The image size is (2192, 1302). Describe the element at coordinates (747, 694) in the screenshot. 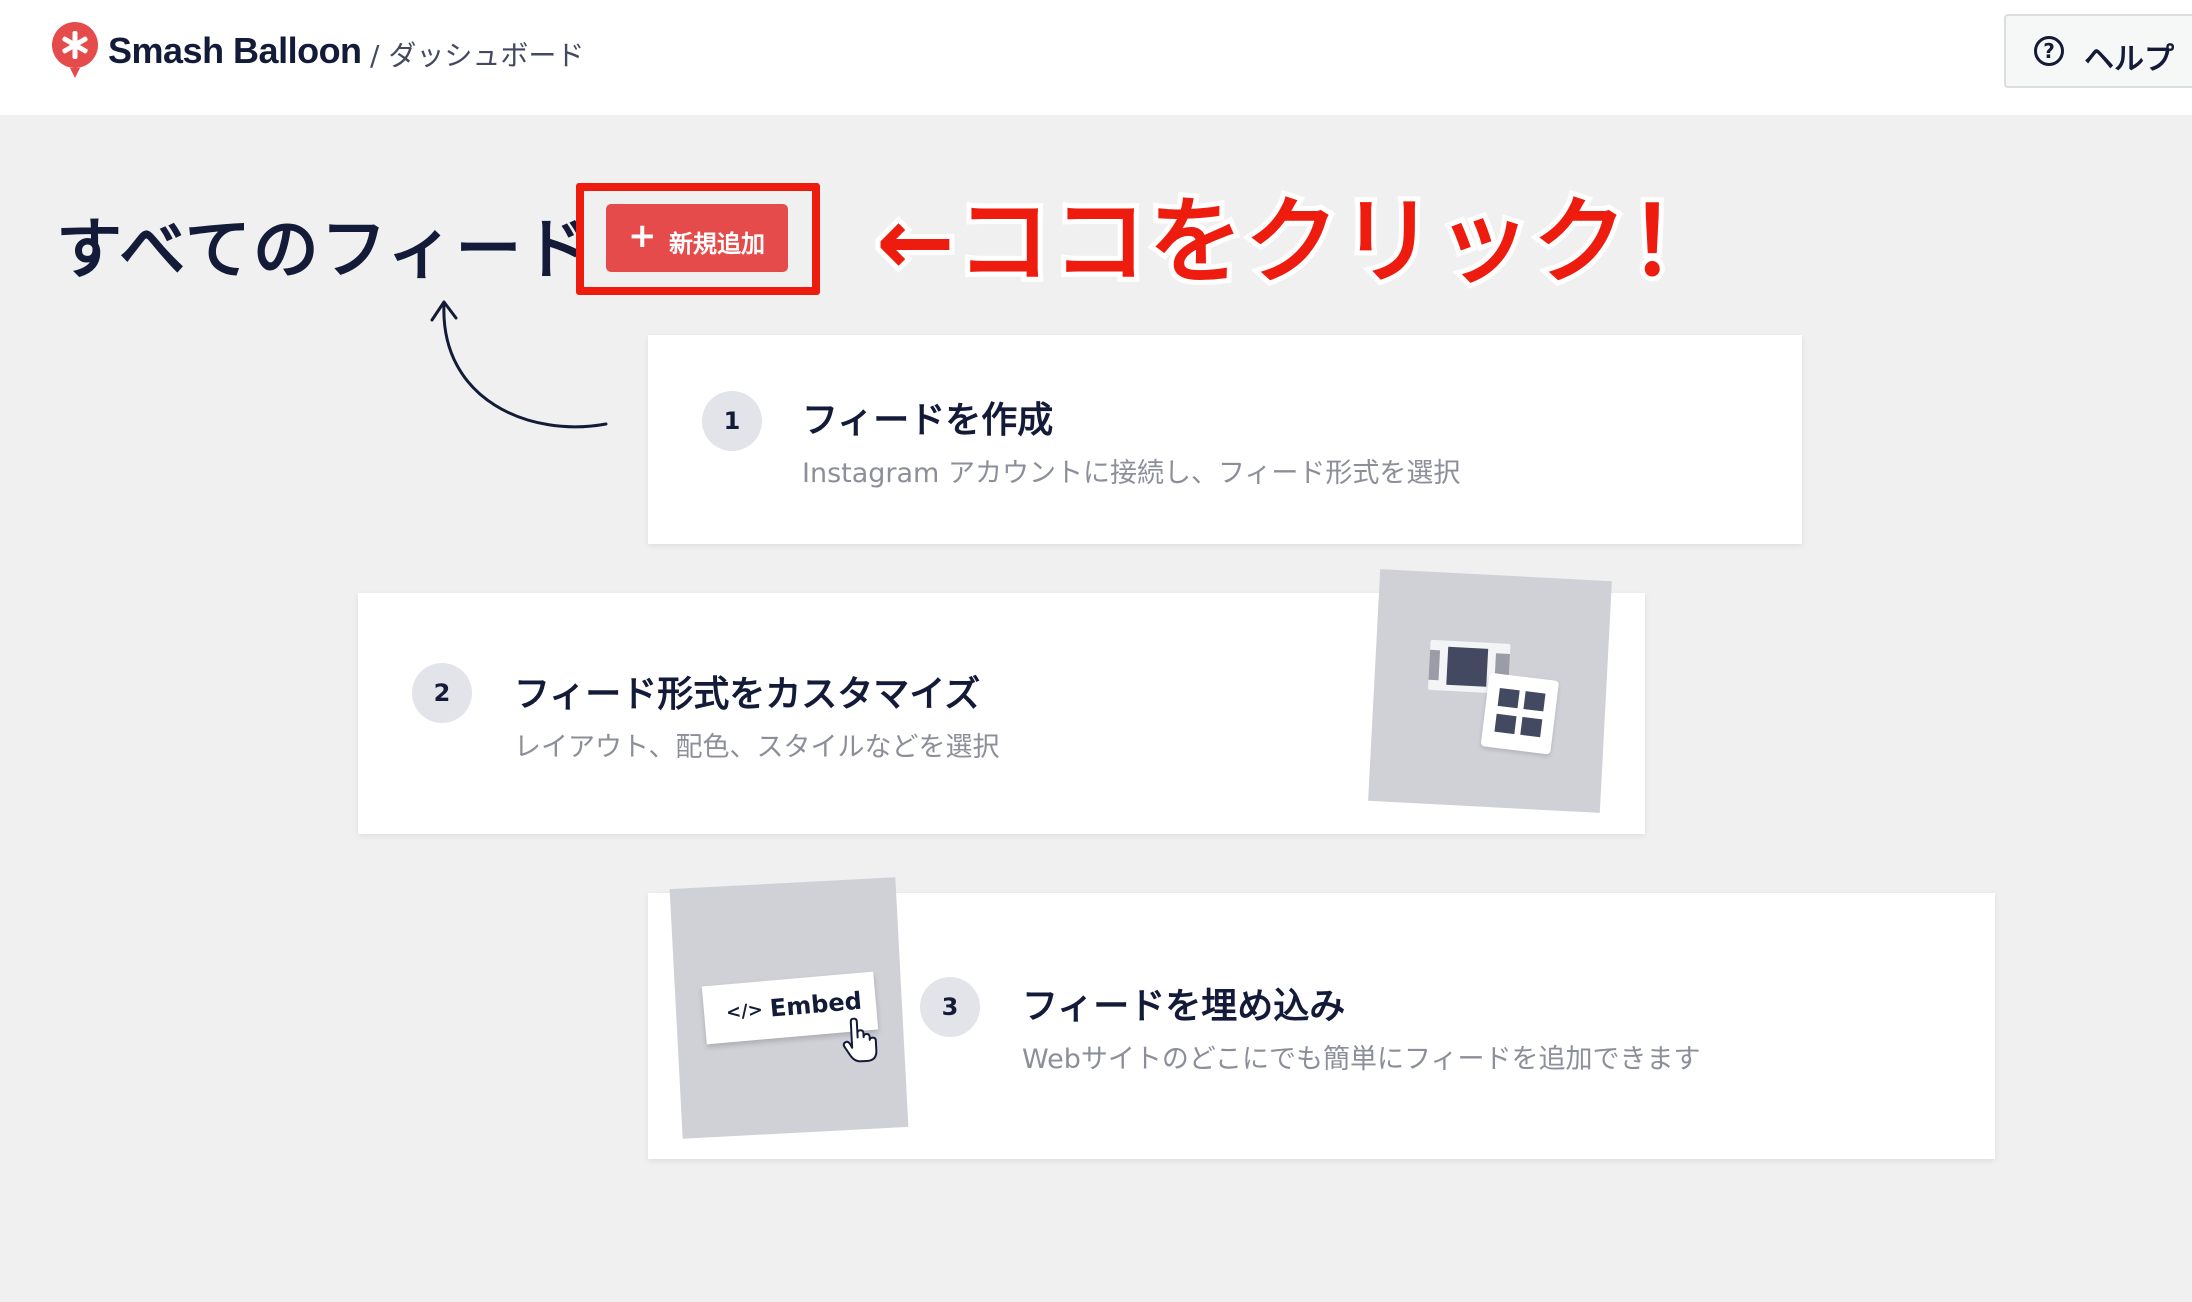

I see `step-title: フィード形式をカスタマイズ` at that location.